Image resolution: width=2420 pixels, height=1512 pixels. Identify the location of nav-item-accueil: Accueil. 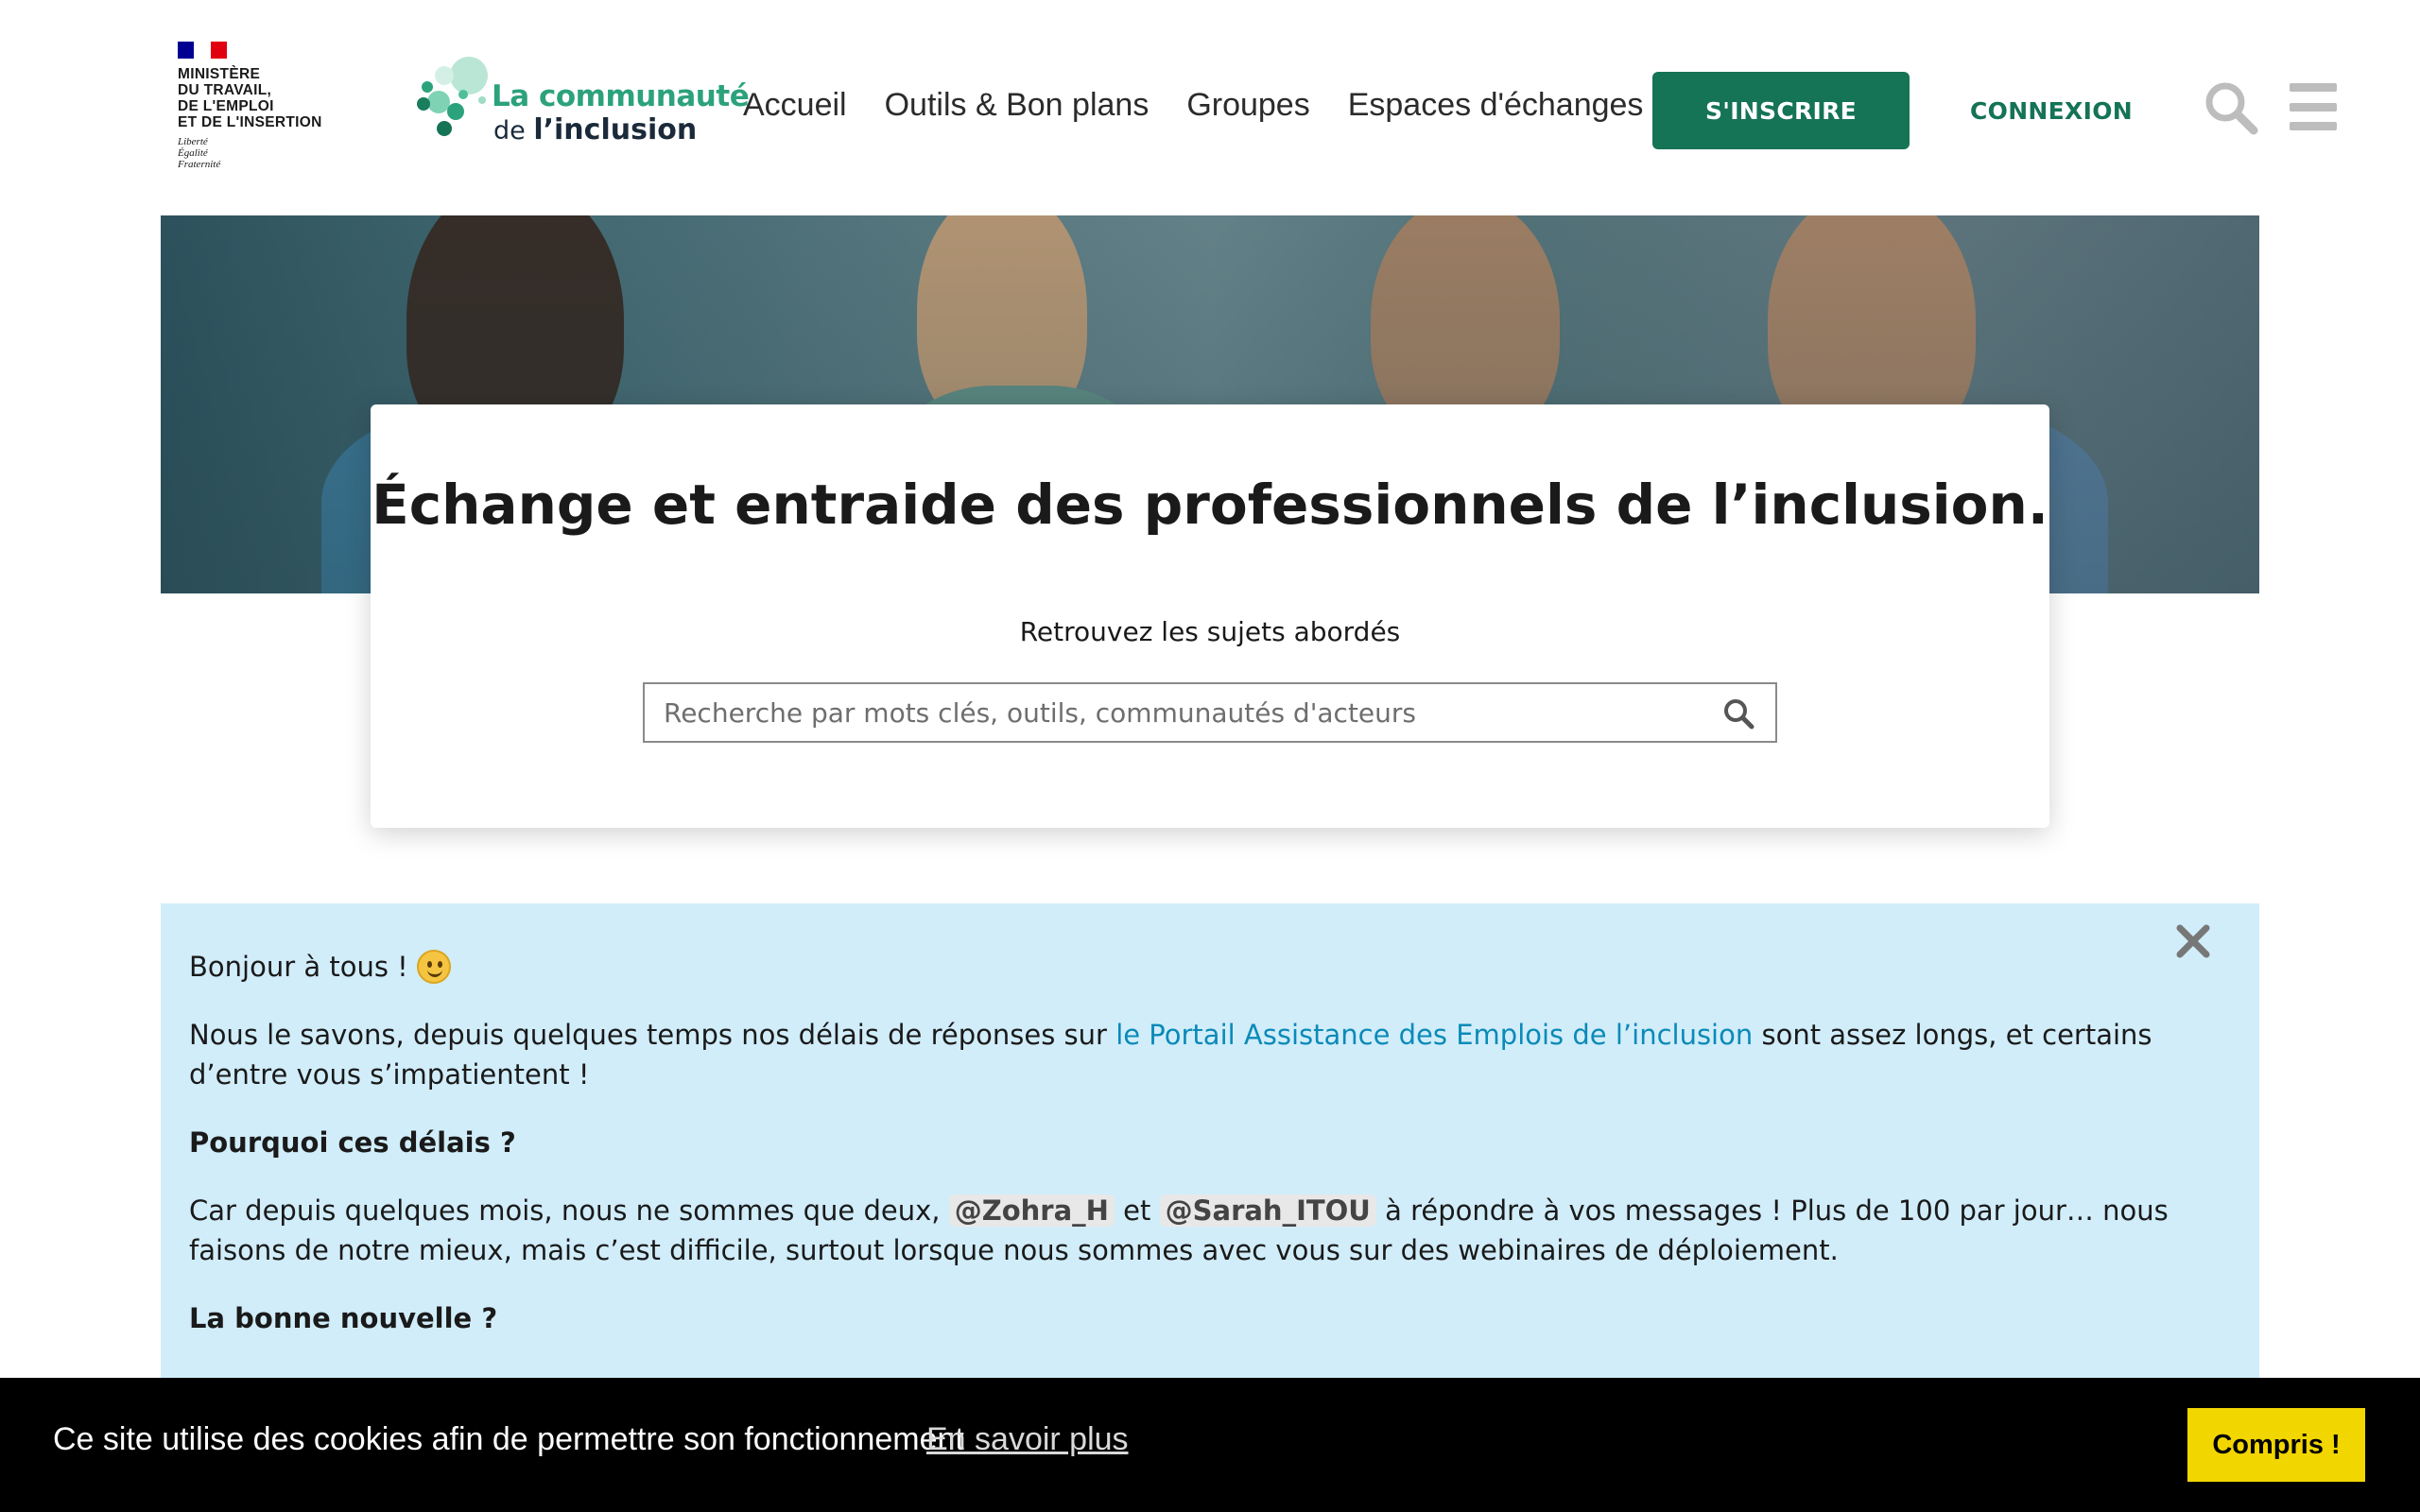
(795, 105).